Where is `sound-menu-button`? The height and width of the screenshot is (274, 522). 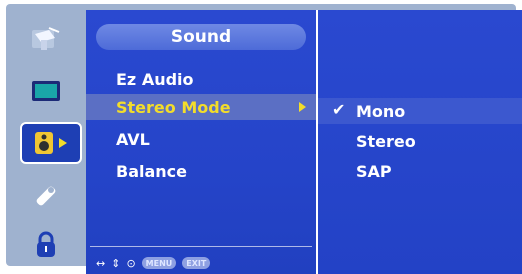
sound-menu-button is located at coordinates (51, 143).